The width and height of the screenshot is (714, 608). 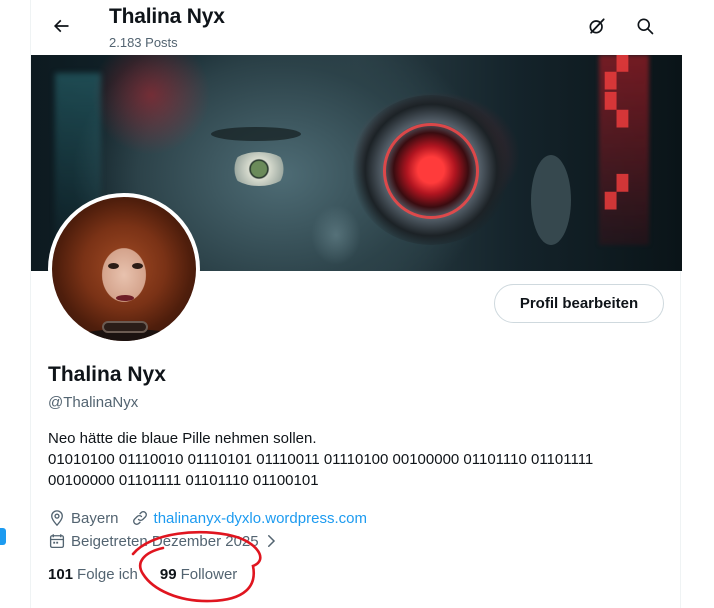 I want to click on profile-joined-row: Beigetreten Dezember 2025, so click(x=166, y=541).